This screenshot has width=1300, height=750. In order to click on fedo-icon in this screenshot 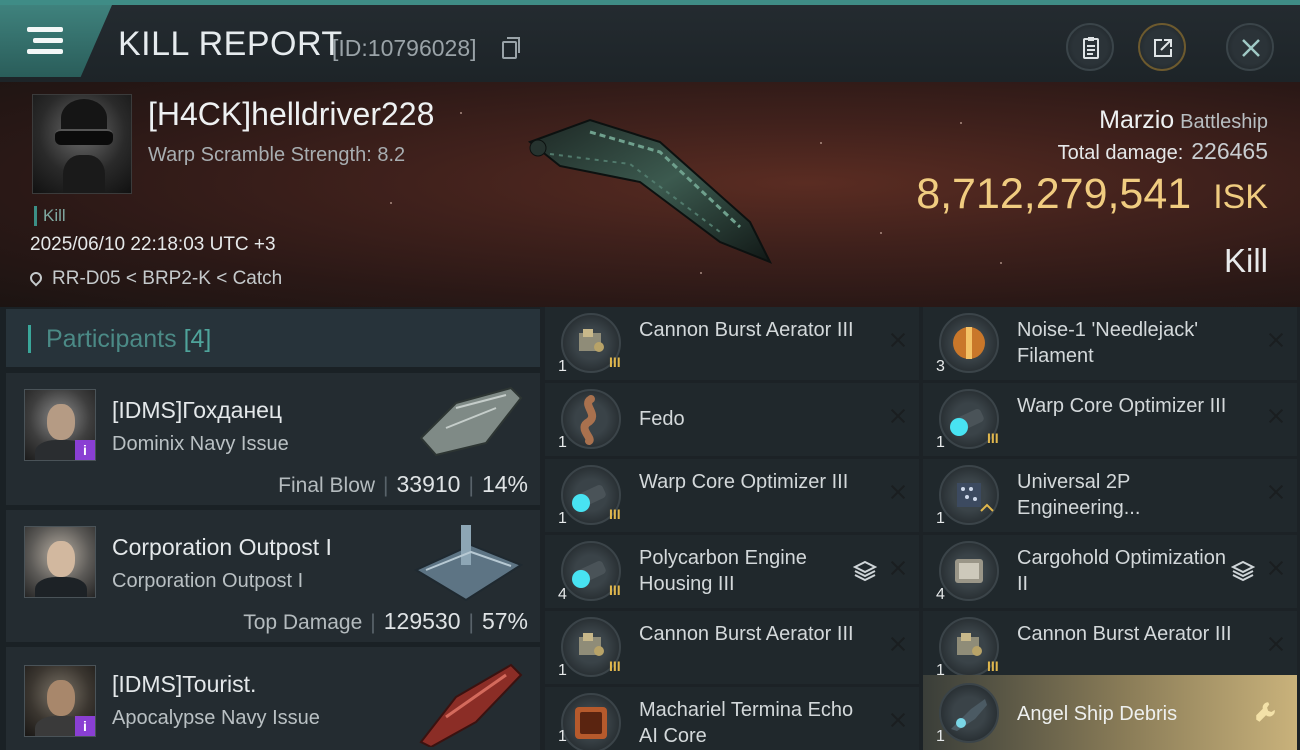, I will do `click(591, 419)`.